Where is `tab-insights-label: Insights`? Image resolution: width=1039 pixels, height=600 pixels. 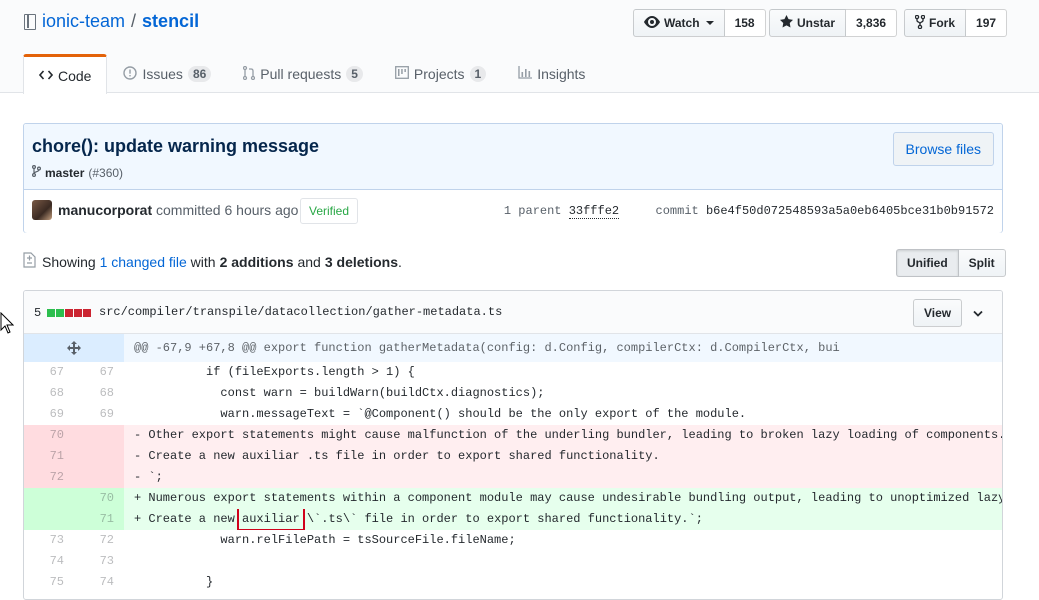 tab-insights-label: Insights is located at coordinates (561, 74).